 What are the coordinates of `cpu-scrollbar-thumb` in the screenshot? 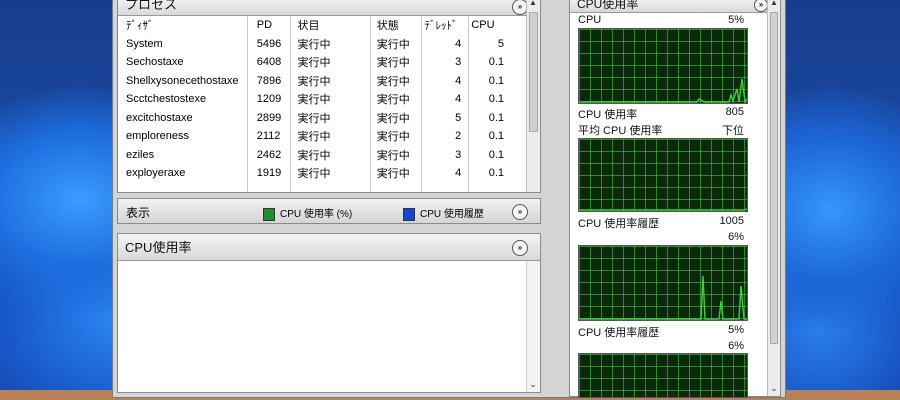 It's located at (774, 178).